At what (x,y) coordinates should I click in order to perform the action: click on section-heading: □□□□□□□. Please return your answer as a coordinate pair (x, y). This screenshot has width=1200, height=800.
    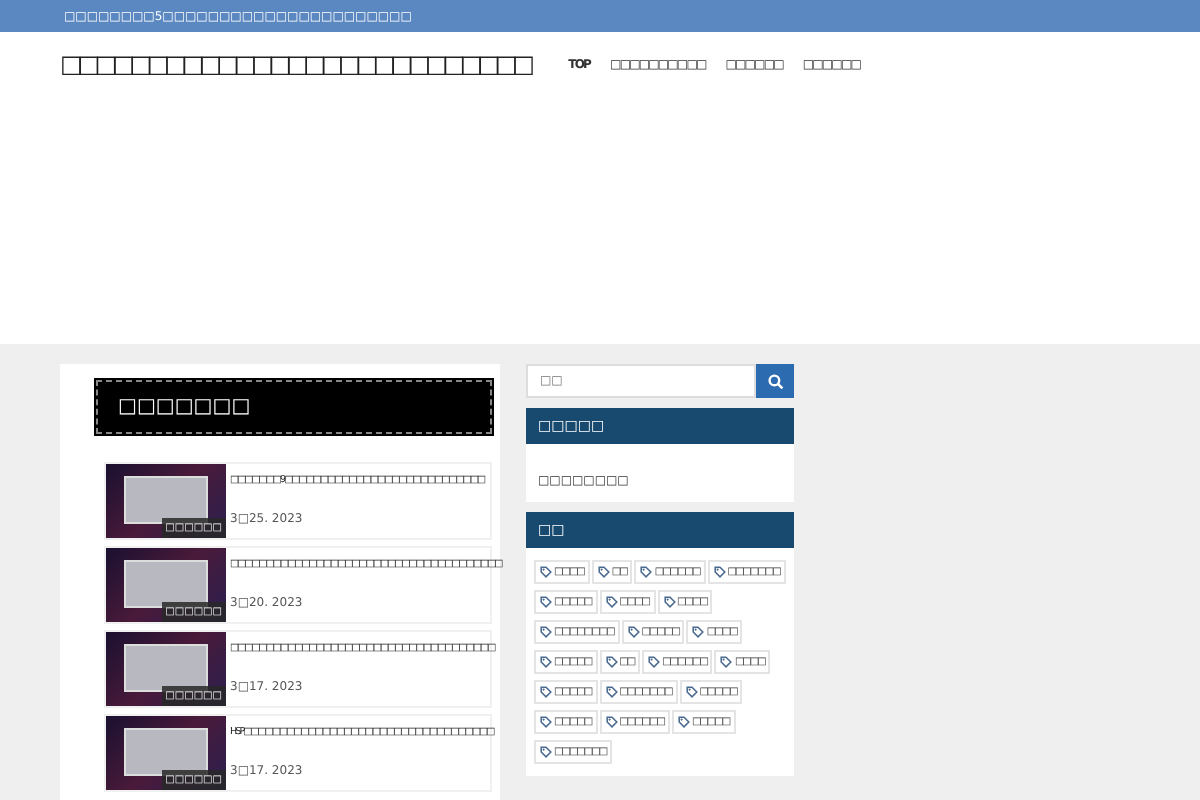
    Looking at the image, I should click on (294, 407).